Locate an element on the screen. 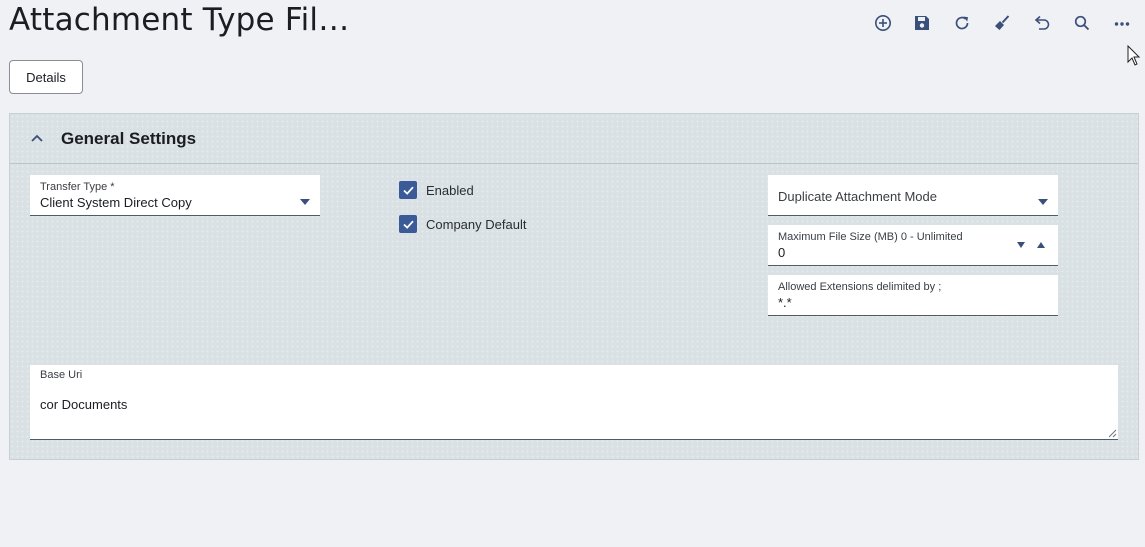  undo-button is located at coordinates (1042, 23).